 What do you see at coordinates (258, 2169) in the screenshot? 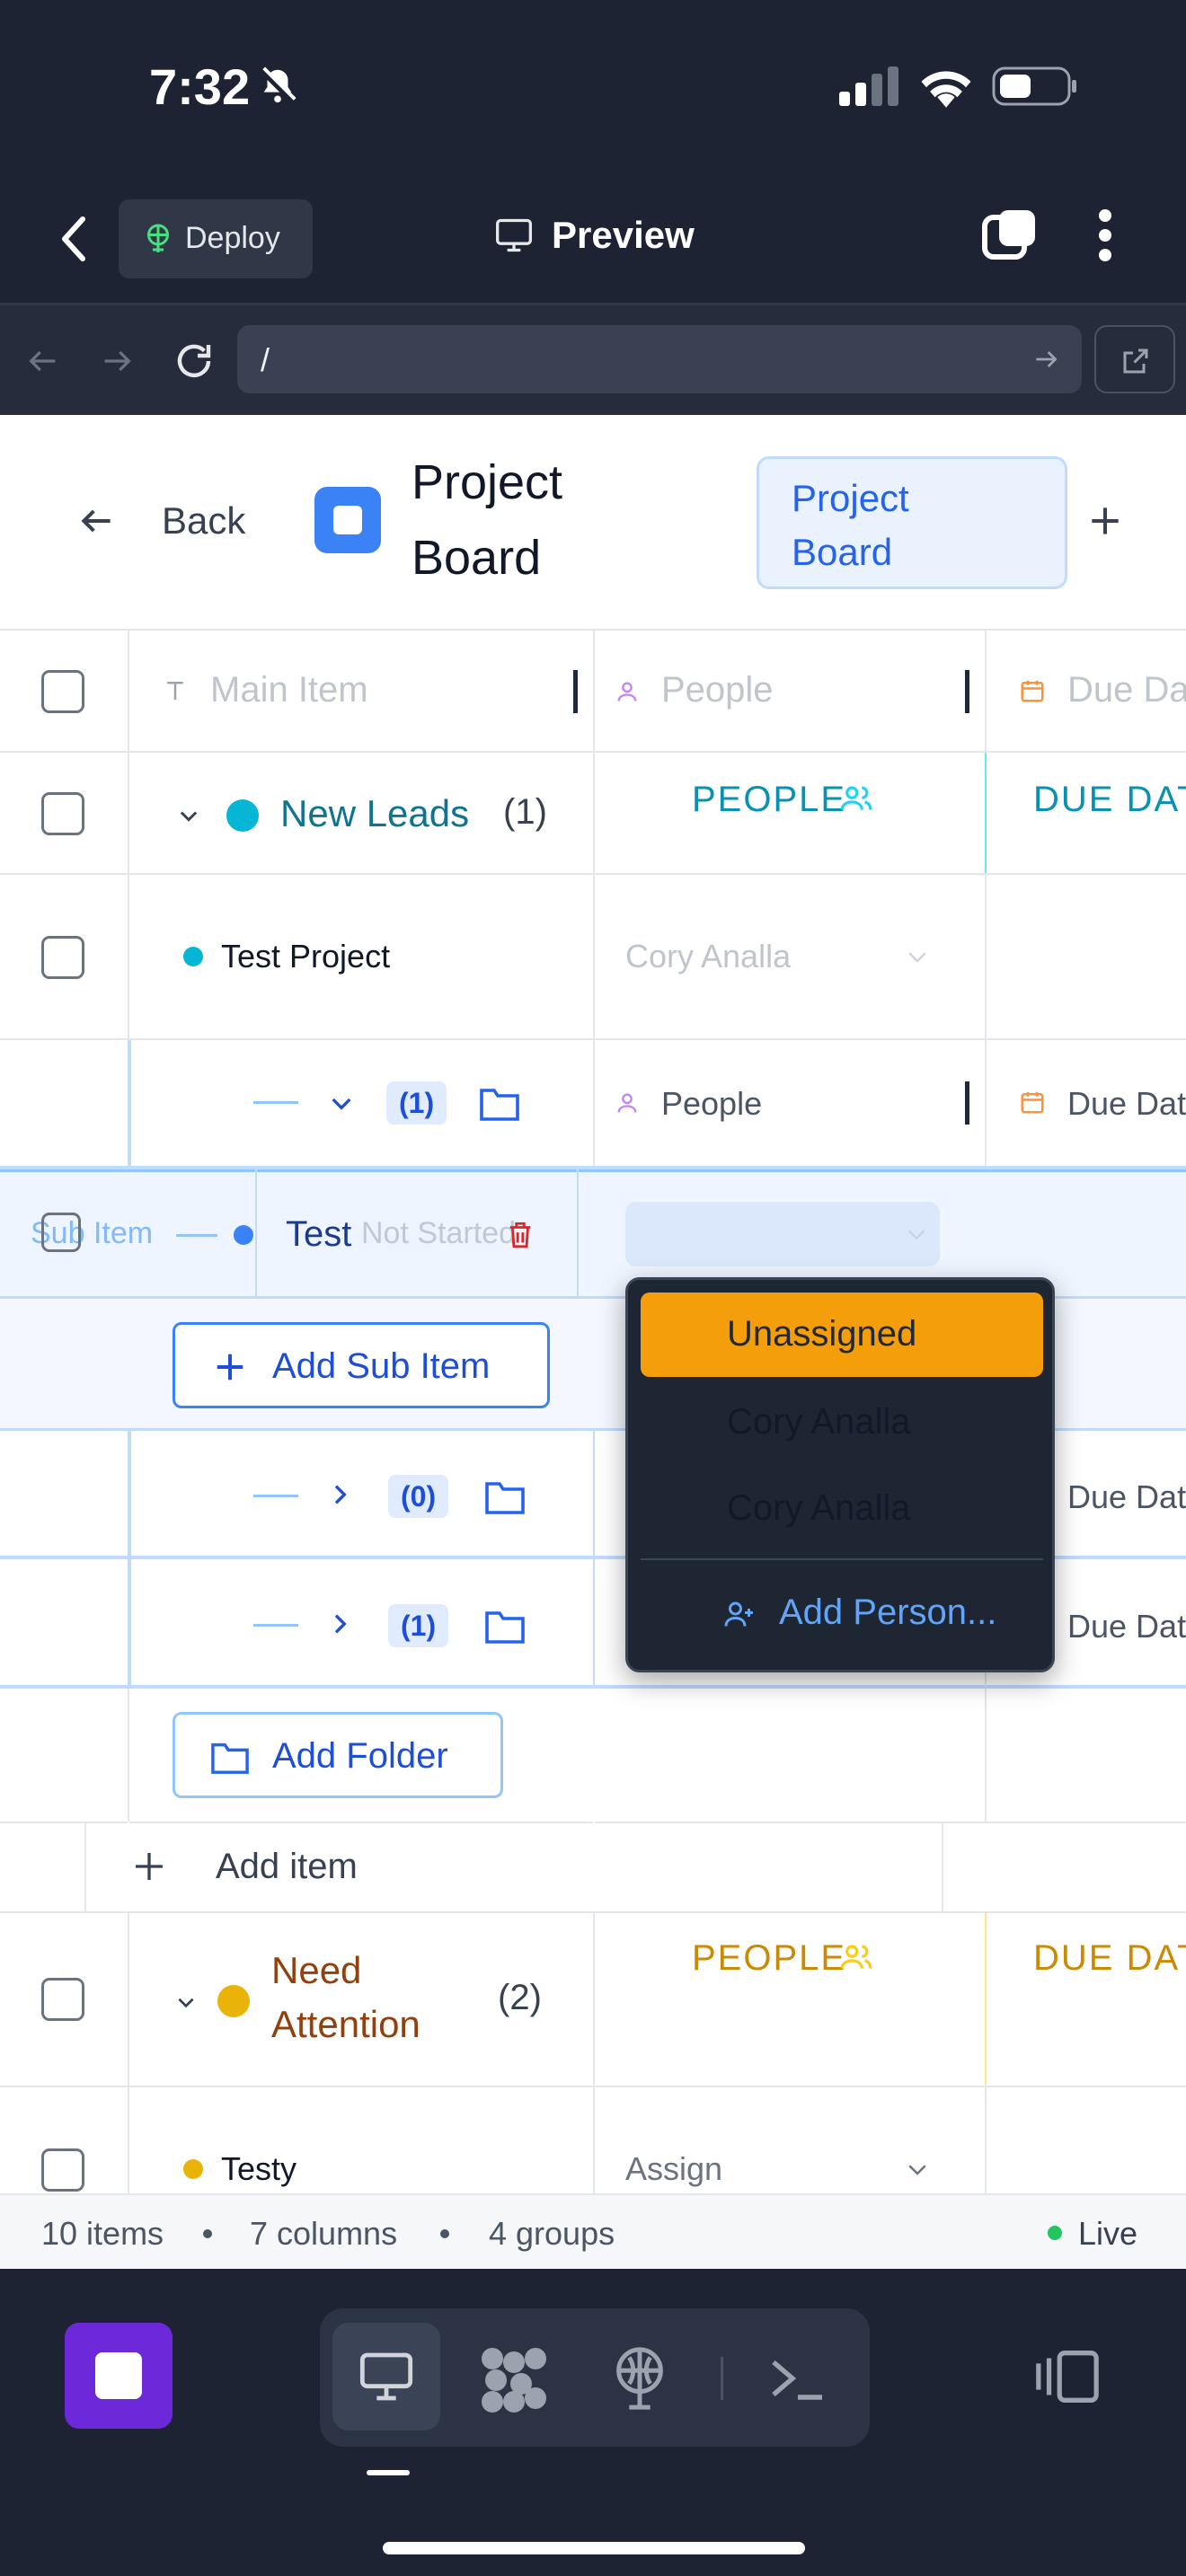
I see `item-name: Testy` at bounding box center [258, 2169].